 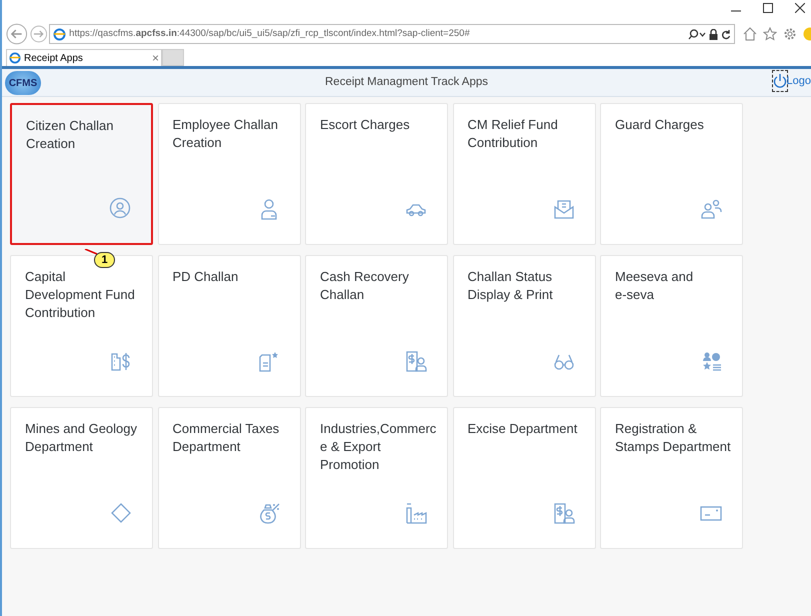 What do you see at coordinates (697, 34) in the screenshot?
I see `search-icon` at bounding box center [697, 34].